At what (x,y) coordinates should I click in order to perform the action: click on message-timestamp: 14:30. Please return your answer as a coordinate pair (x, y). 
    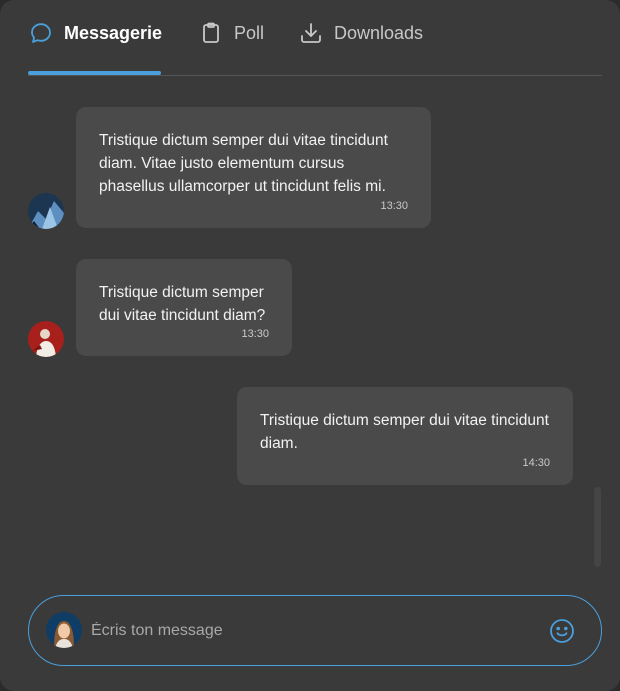
    Looking at the image, I should click on (536, 463).